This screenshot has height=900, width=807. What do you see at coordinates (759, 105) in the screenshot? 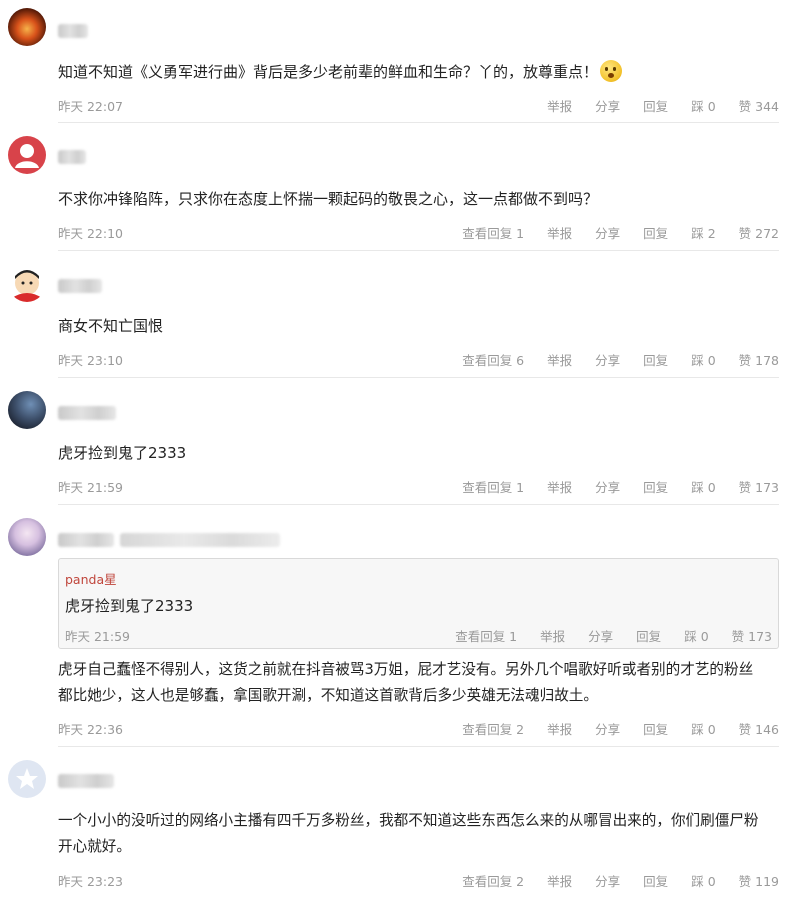
I see `like-button: 赞 344` at bounding box center [759, 105].